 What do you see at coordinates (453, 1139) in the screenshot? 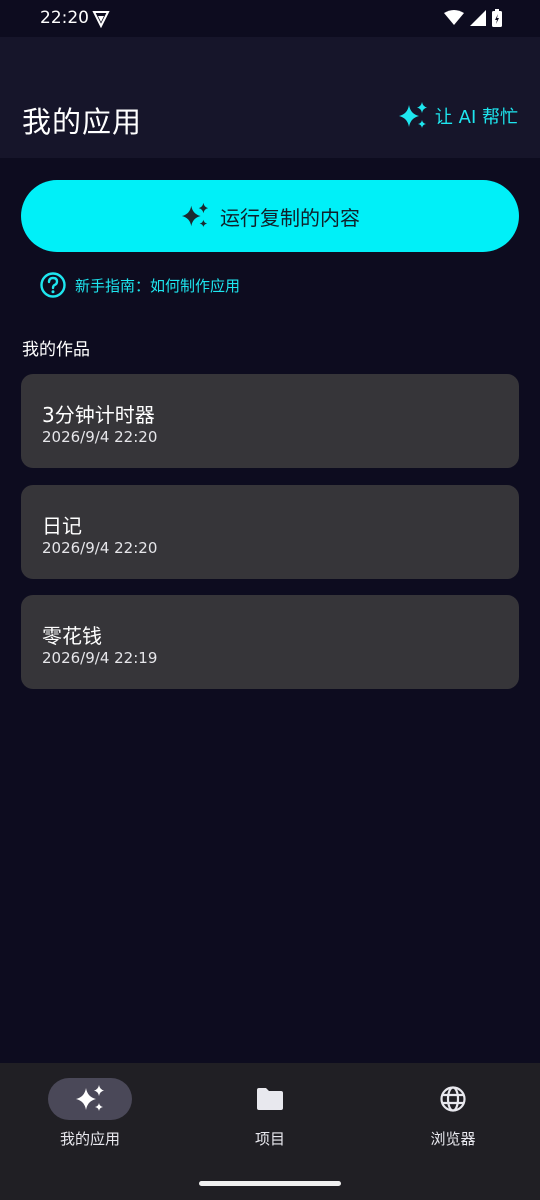
I see `nav-label: 浏览器` at bounding box center [453, 1139].